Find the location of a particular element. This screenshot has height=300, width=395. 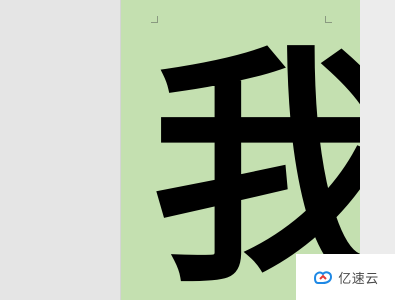

margin-corner-top-left is located at coordinates (154, 19).